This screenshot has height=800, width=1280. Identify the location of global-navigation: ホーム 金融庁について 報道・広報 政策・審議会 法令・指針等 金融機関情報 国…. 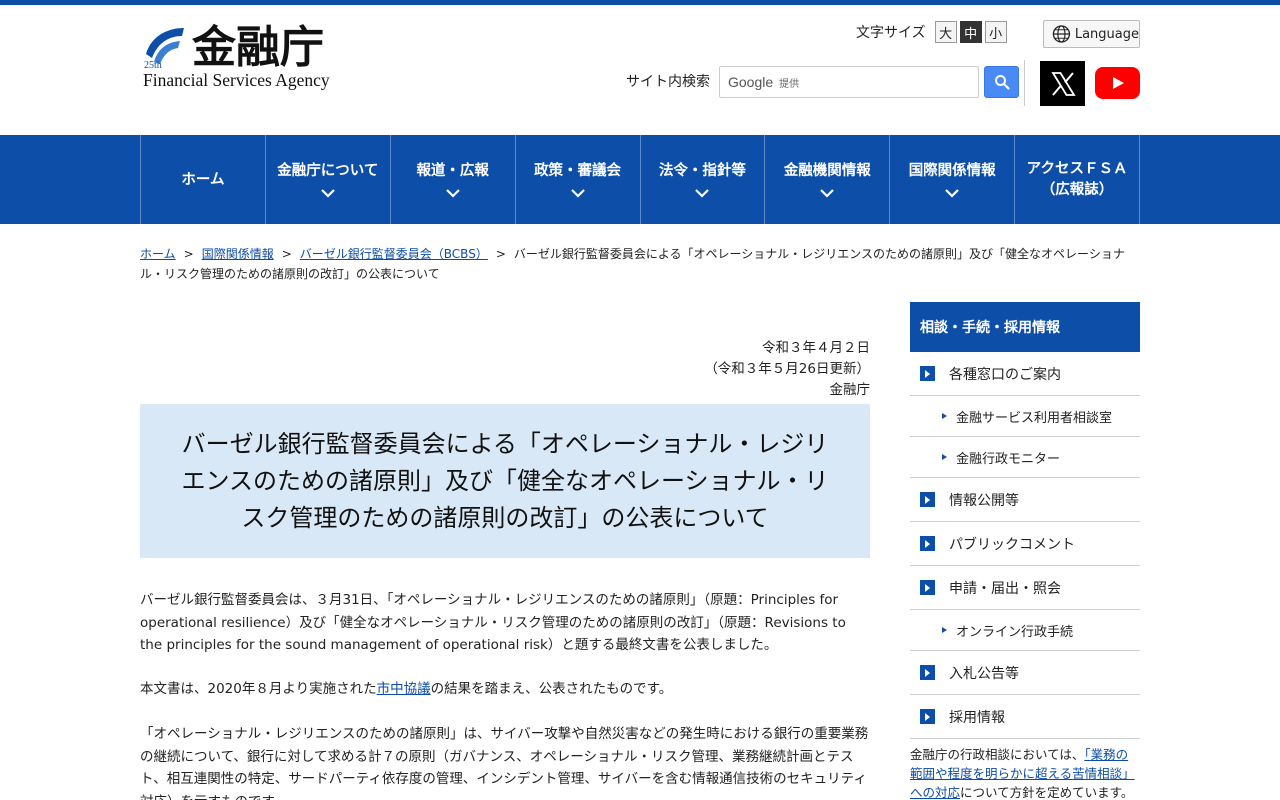
(640, 179).